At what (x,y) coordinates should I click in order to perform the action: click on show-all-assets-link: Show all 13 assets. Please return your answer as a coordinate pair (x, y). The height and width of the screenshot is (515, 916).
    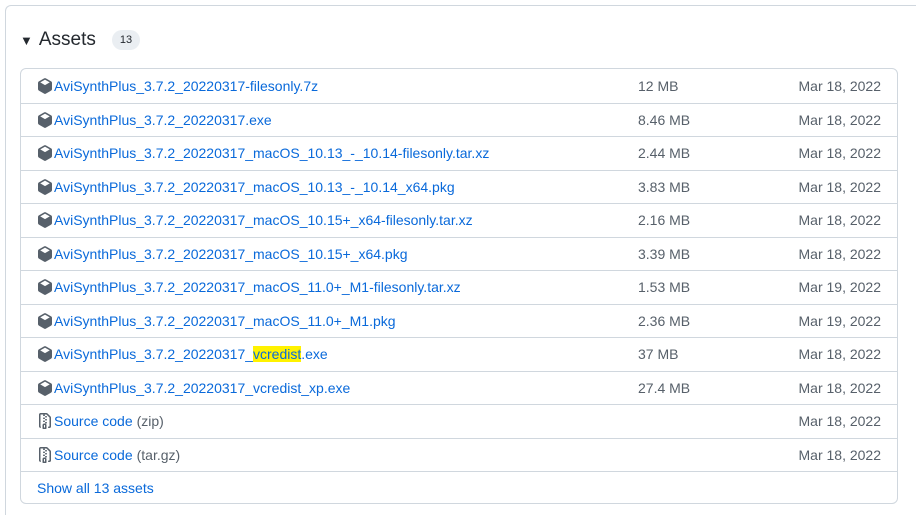
    Looking at the image, I should click on (95, 488).